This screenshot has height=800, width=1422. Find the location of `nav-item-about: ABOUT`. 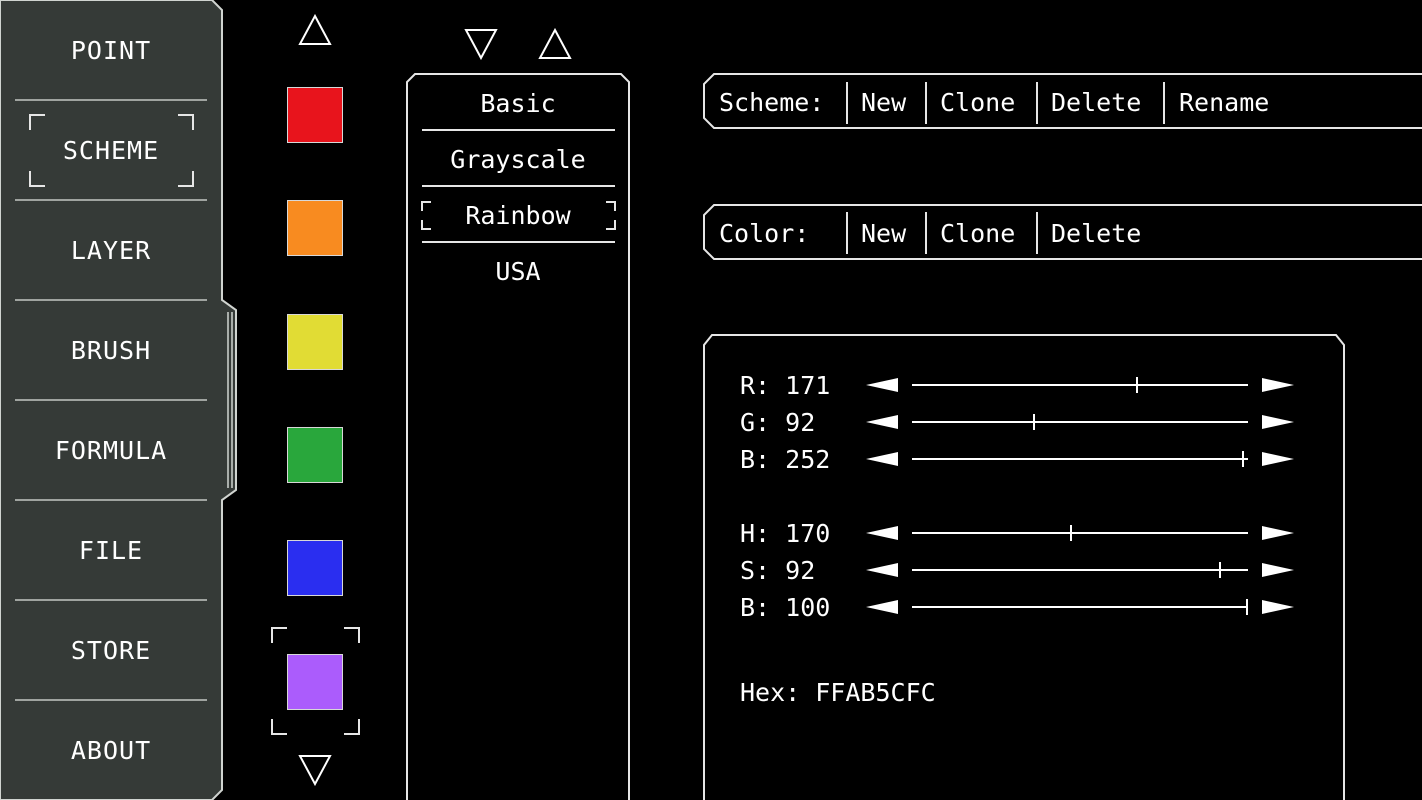

nav-item-about: ABOUT is located at coordinates (111, 750).